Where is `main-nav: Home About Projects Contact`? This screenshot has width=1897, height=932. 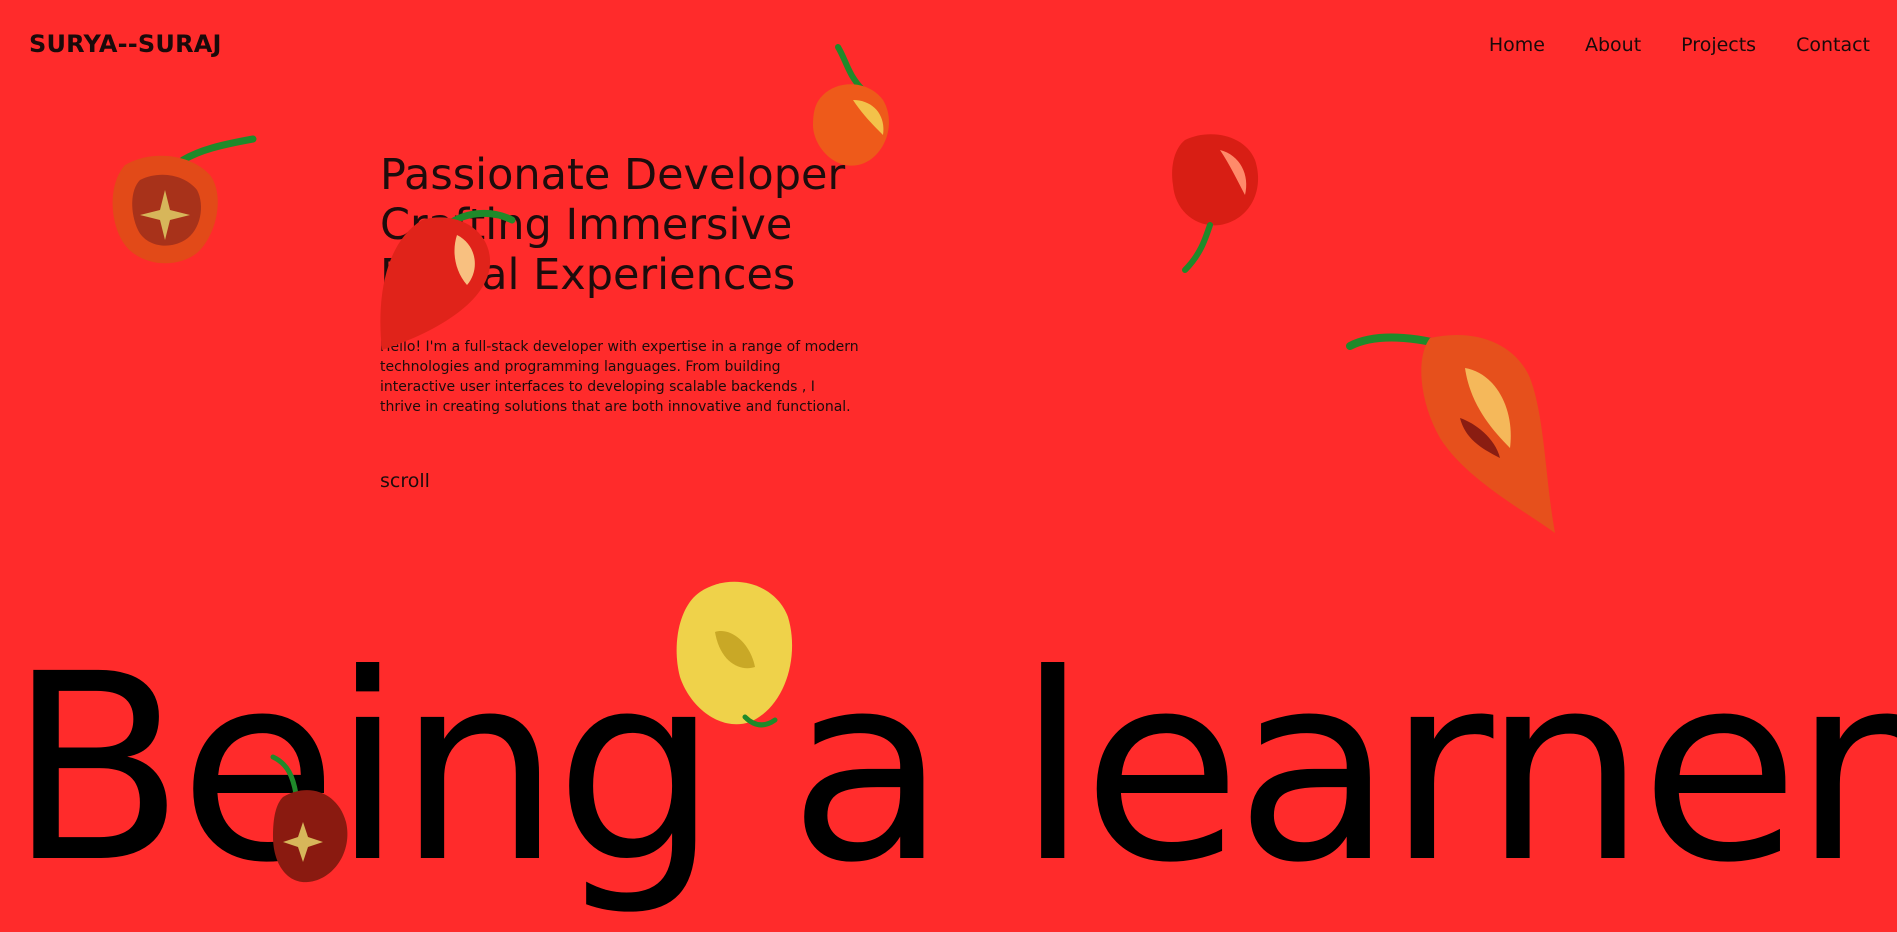
main-nav: Home About Projects Contact is located at coordinates (1679, 45).